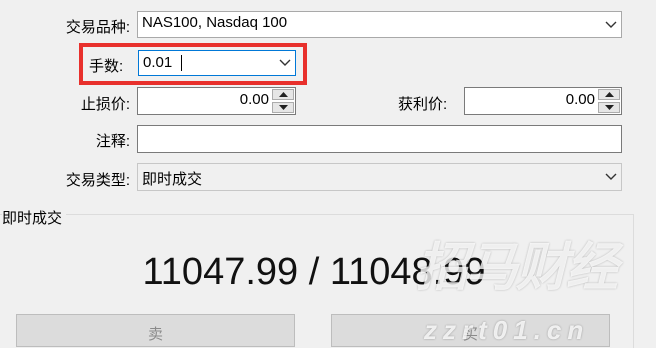 The image size is (656, 348). I want to click on stoploss-field: 0.00, so click(216, 101).